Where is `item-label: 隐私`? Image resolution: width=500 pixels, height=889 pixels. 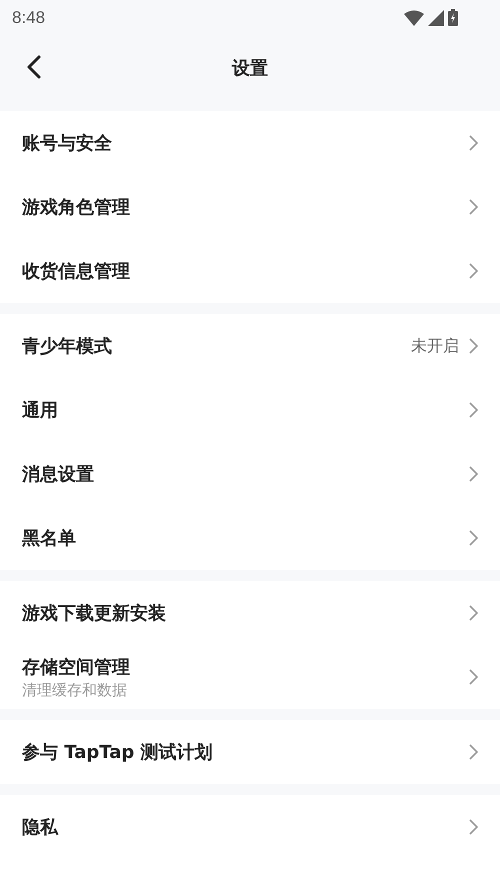 item-label: 隐私 is located at coordinates (41, 827).